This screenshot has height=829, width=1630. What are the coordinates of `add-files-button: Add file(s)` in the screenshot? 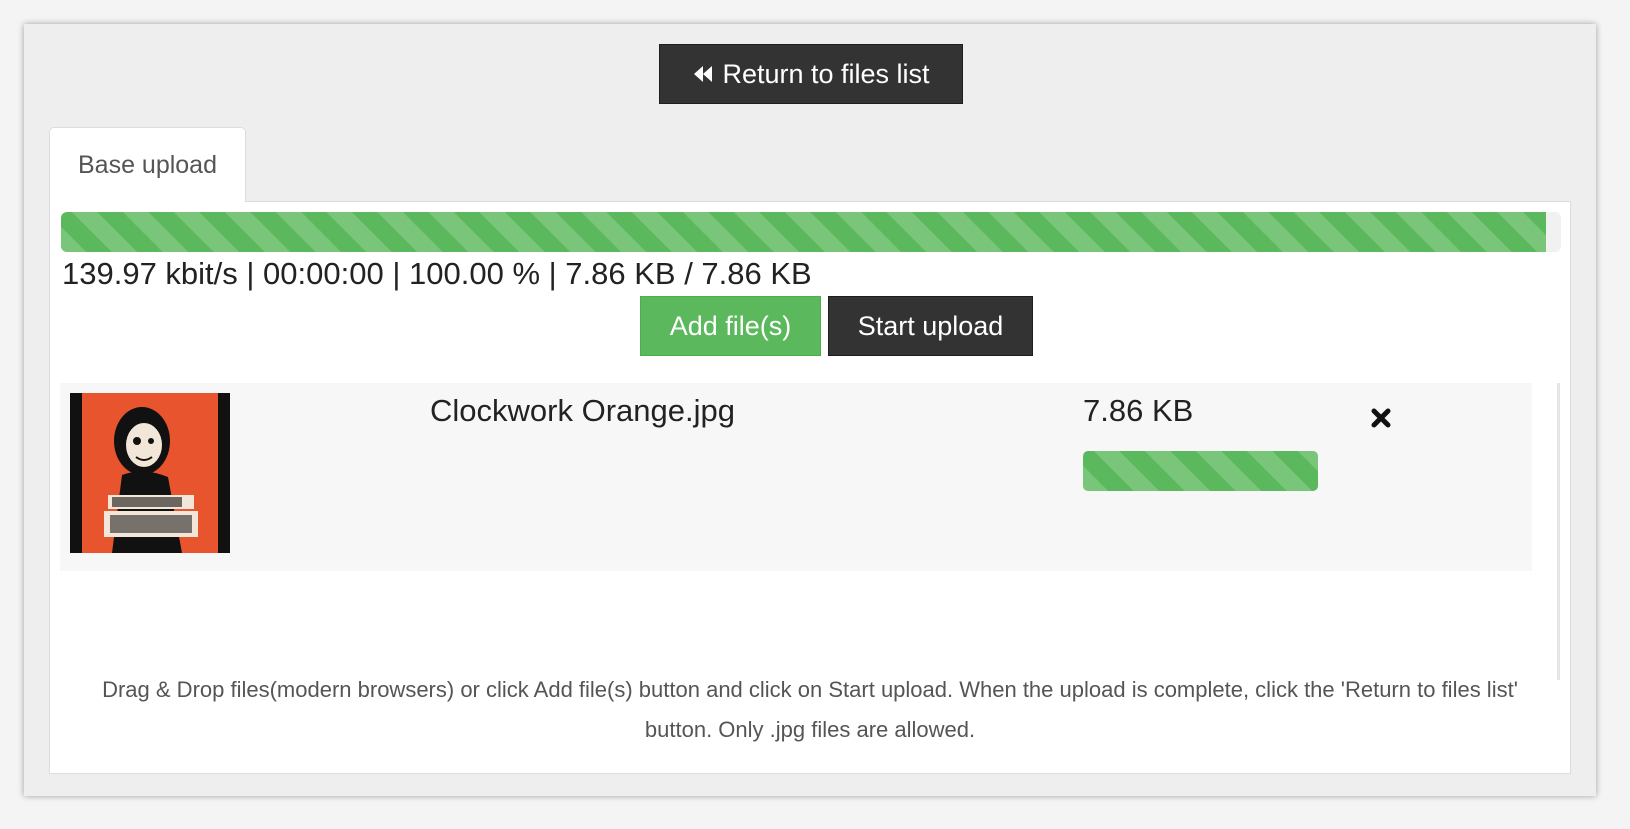 It's located at (730, 326).